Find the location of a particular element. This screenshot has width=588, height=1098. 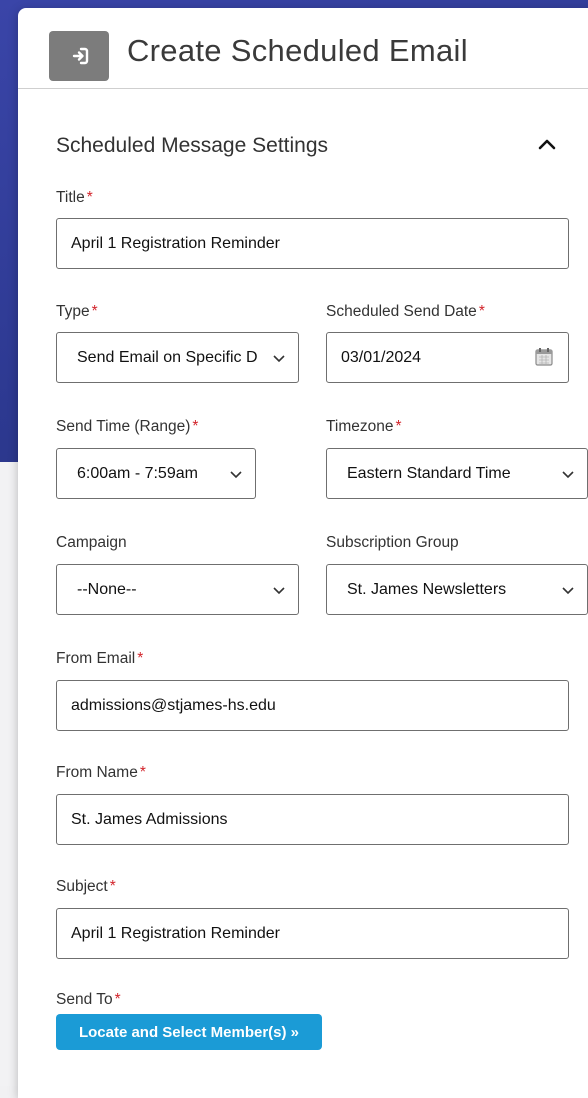

type-select-value: Send Email on Specific D is located at coordinates (167, 357).